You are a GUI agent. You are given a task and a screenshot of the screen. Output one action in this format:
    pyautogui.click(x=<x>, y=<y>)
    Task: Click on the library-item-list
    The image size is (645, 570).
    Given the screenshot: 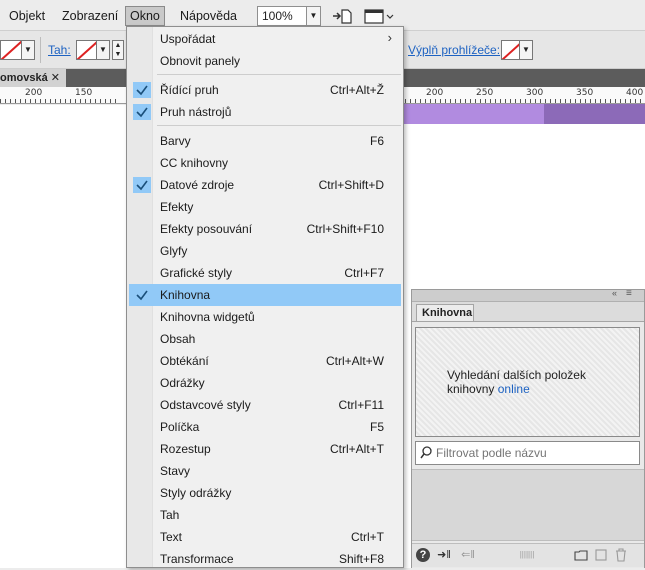 What is the action you would take?
    pyautogui.click(x=528, y=505)
    